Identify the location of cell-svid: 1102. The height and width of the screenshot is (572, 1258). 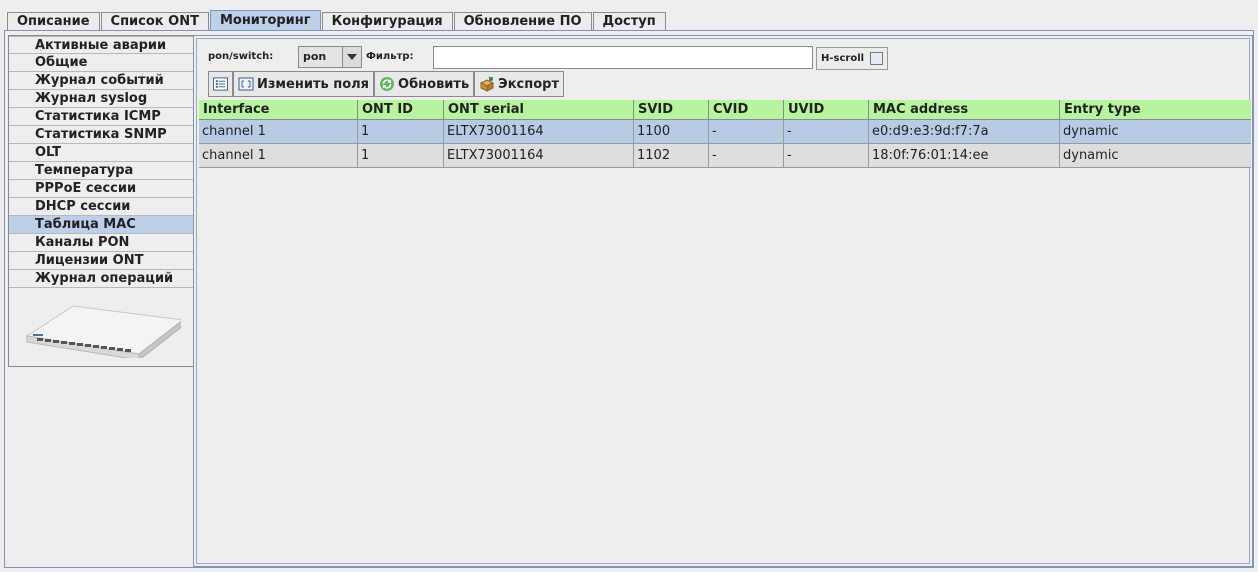
(671, 156).